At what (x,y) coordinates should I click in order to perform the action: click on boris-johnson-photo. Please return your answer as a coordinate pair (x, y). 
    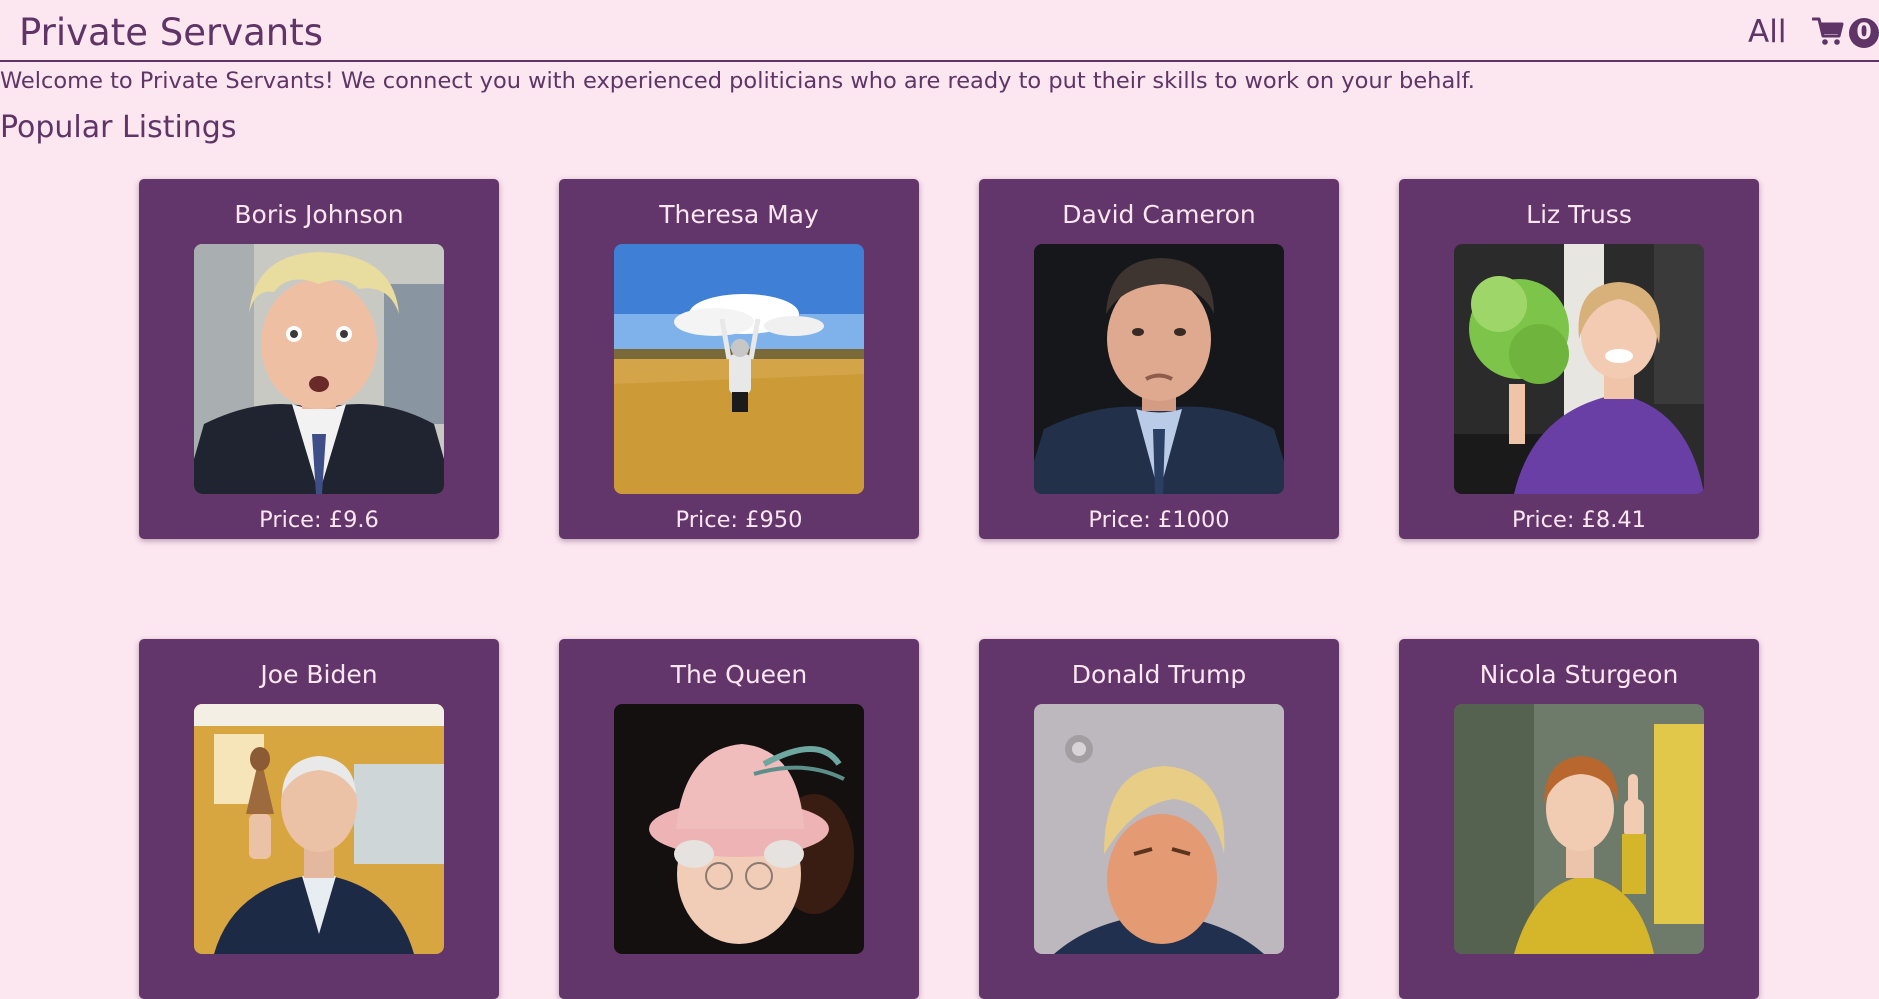
    Looking at the image, I should click on (319, 369).